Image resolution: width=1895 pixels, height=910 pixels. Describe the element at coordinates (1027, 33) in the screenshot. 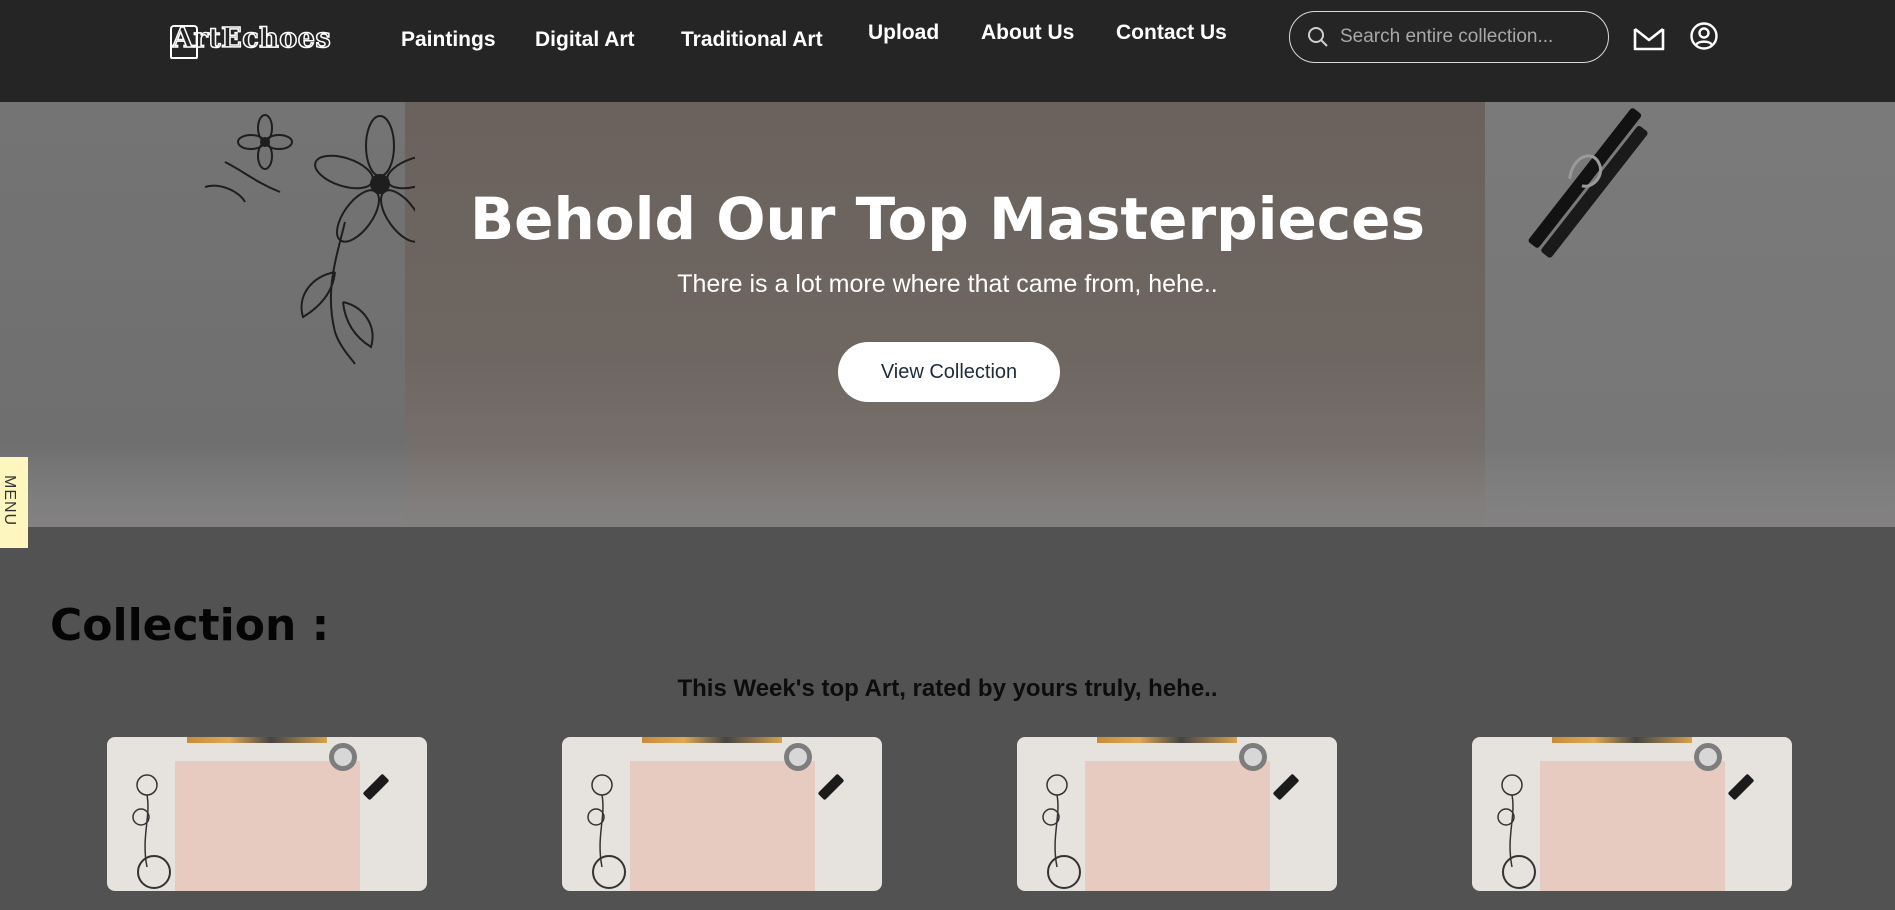

I see `nav-link-about-us: About Us` at that location.